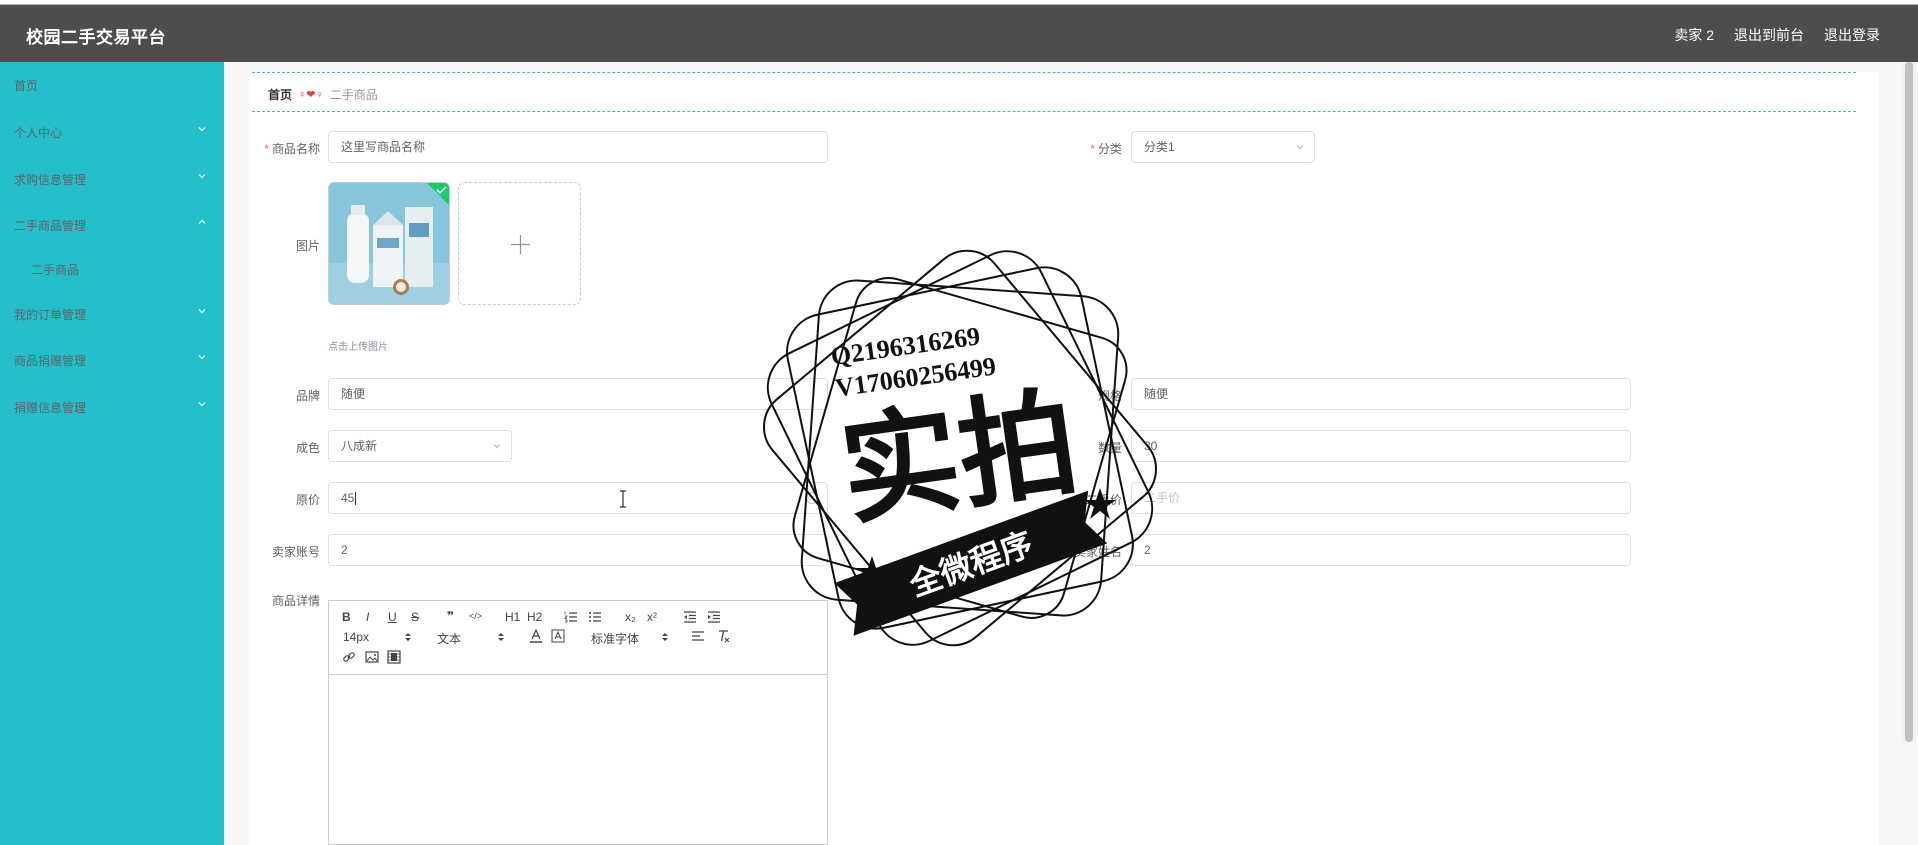 The width and height of the screenshot is (1918, 845). I want to click on breadcrumb-bar: 首页 ♀❤♀ 二手商品, so click(1054, 92).